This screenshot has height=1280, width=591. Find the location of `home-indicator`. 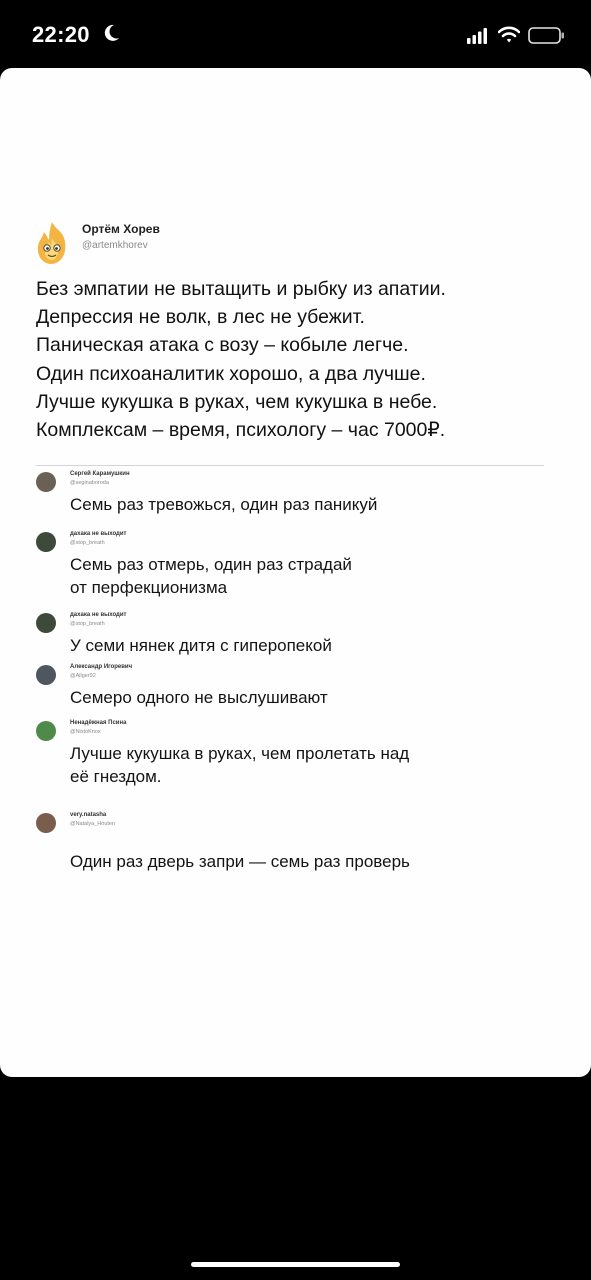

home-indicator is located at coordinates (295, 1264).